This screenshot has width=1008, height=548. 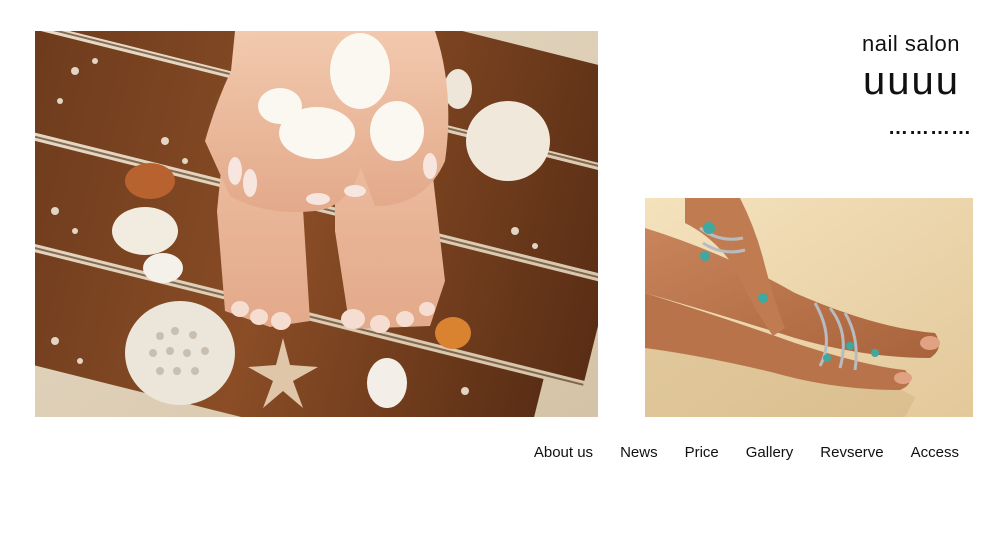 What do you see at coordinates (563, 452) in the screenshot?
I see `nav-about-us: About us` at bounding box center [563, 452].